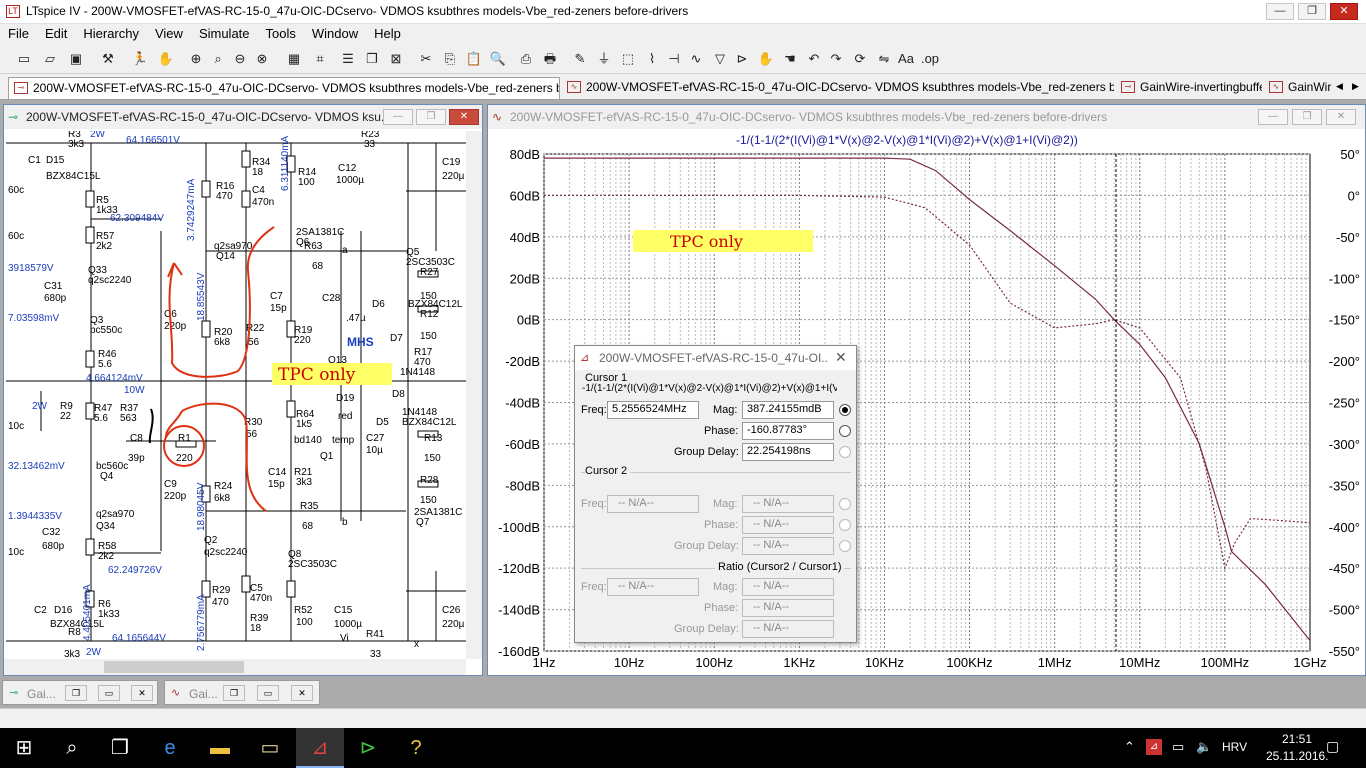  I want to click on cursor1-freq-field: 5.2556524MHz, so click(653, 410).